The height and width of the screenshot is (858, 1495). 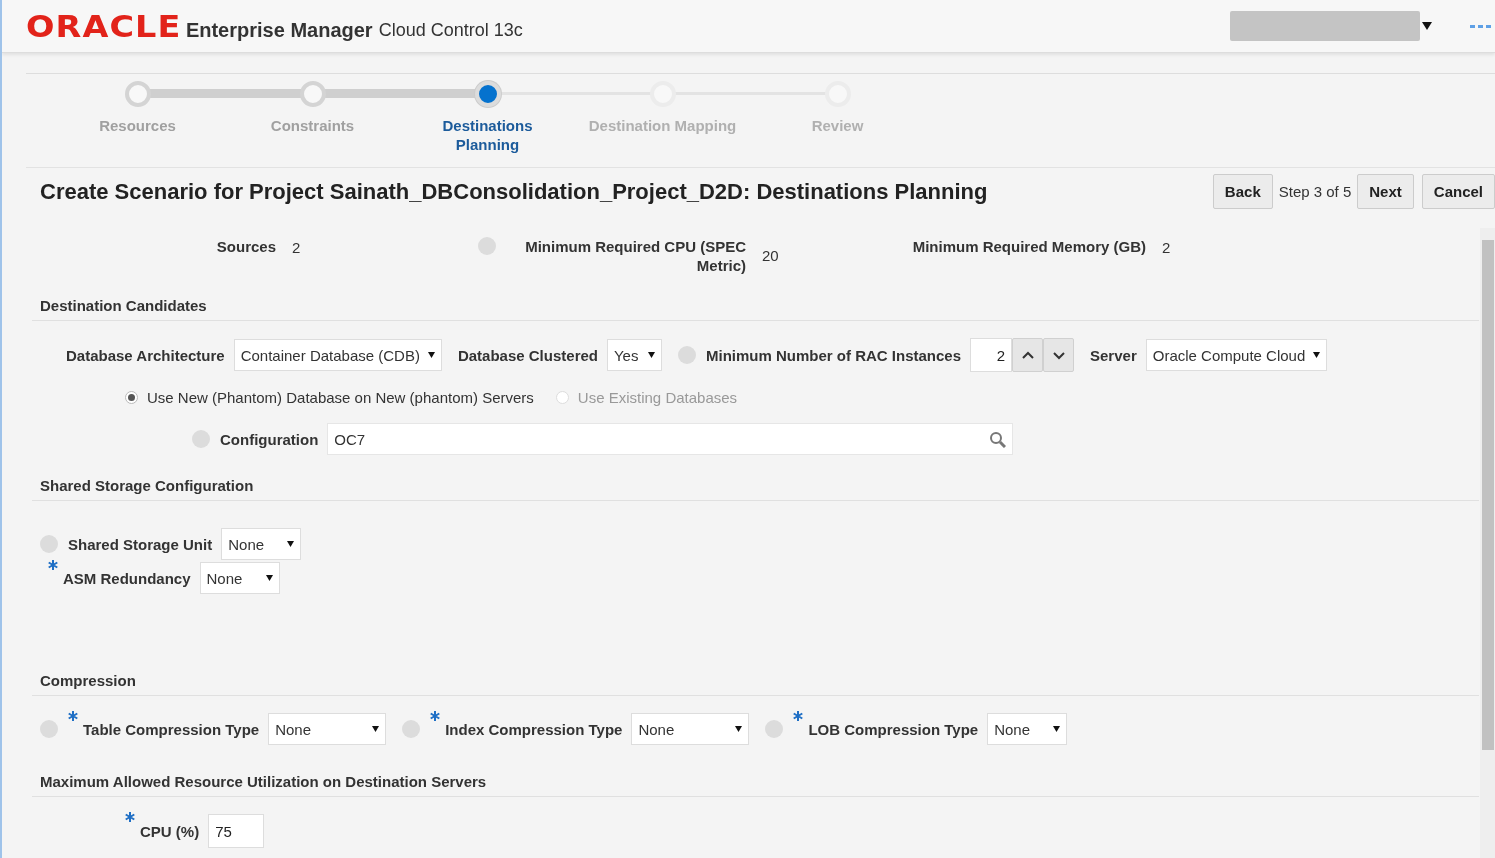 I want to click on increment-button, so click(x=1027, y=355).